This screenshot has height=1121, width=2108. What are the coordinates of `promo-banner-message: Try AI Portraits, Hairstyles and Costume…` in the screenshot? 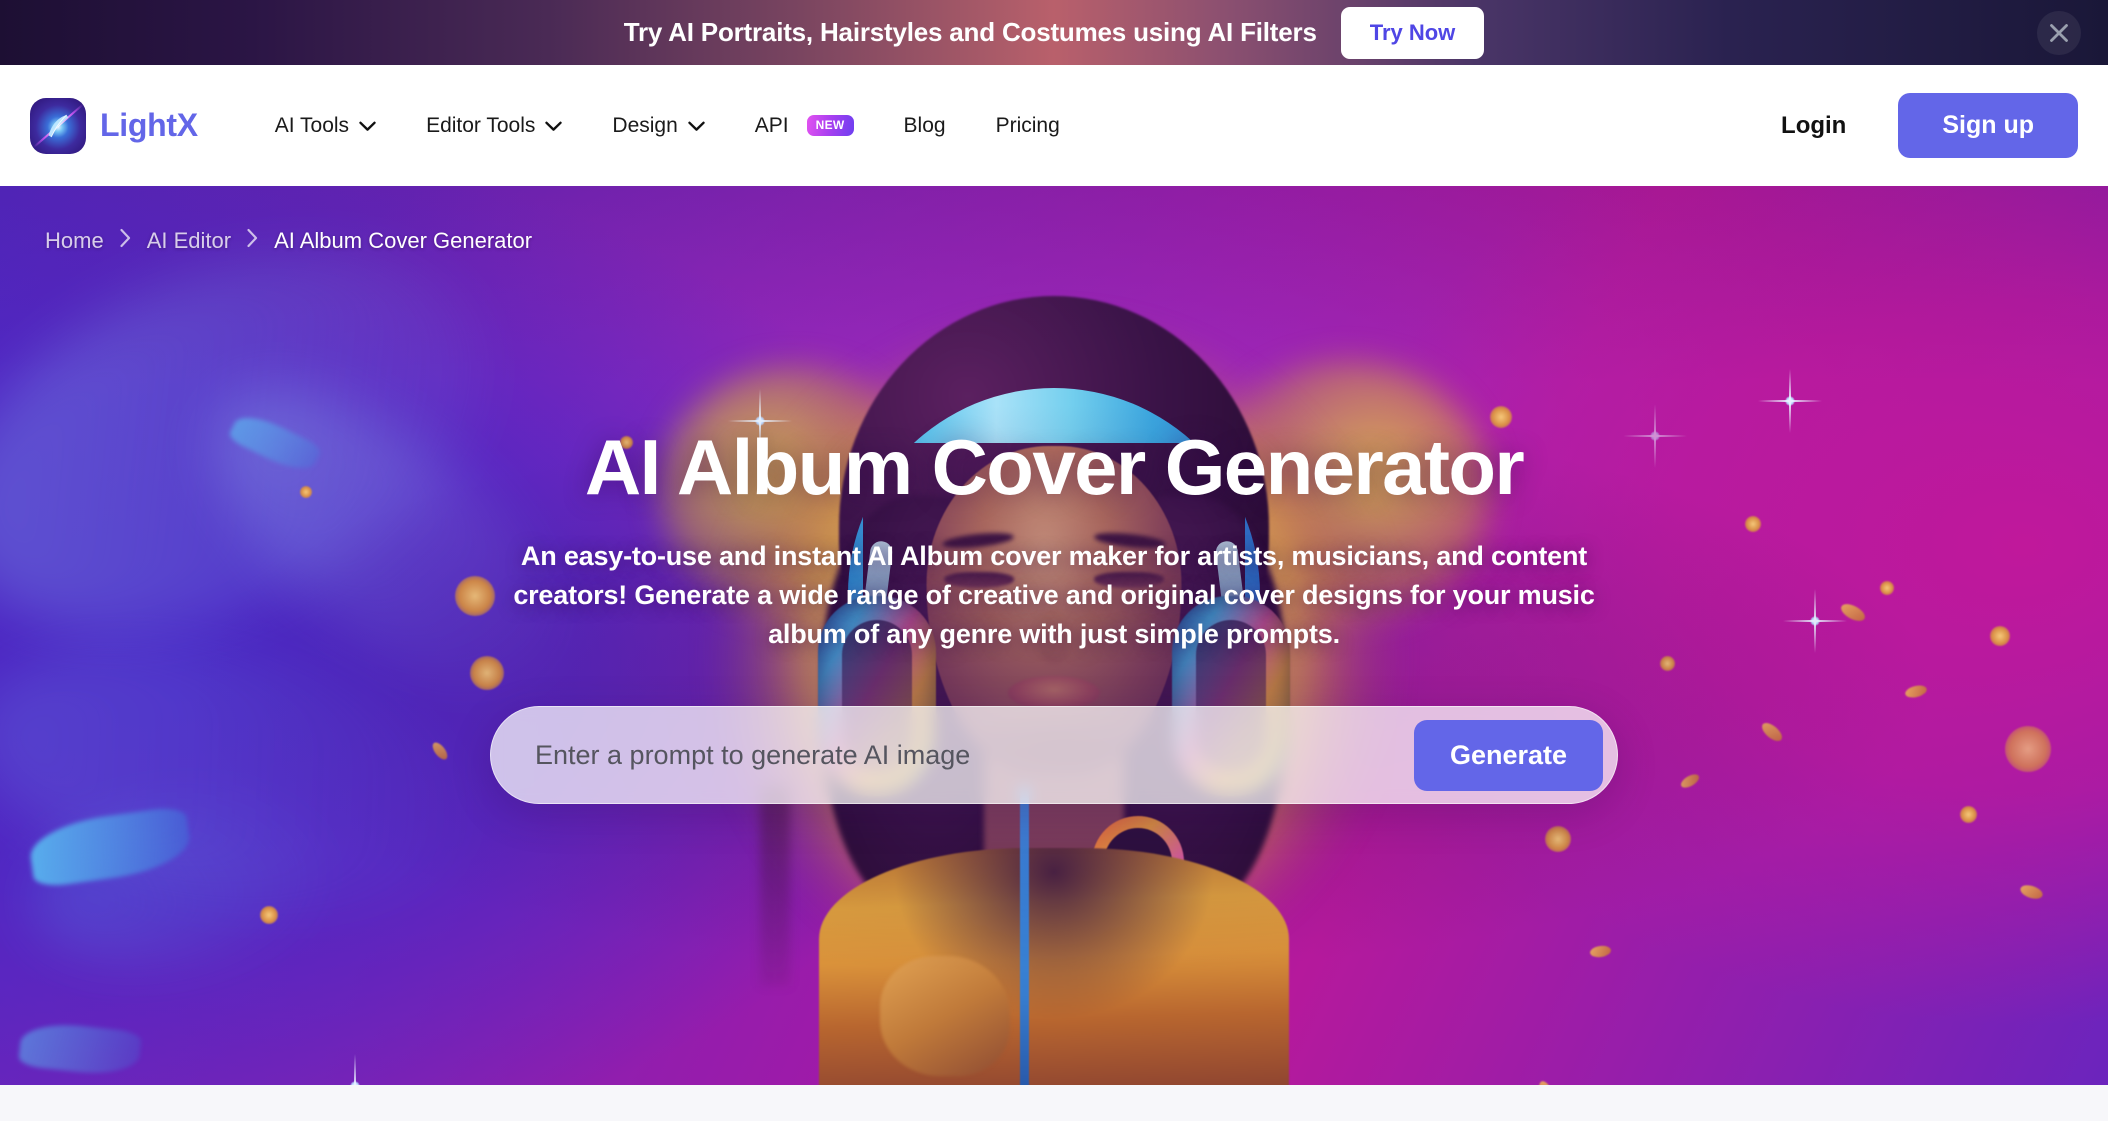 It's located at (970, 32).